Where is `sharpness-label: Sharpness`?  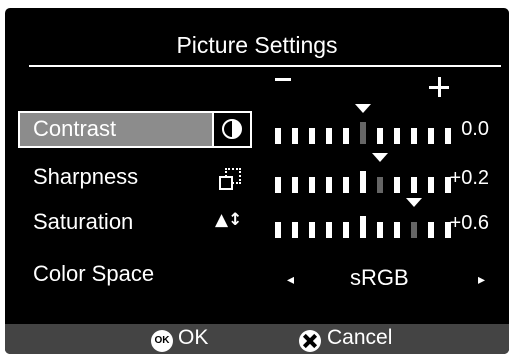 sharpness-label: Sharpness is located at coordinates (85, 177).